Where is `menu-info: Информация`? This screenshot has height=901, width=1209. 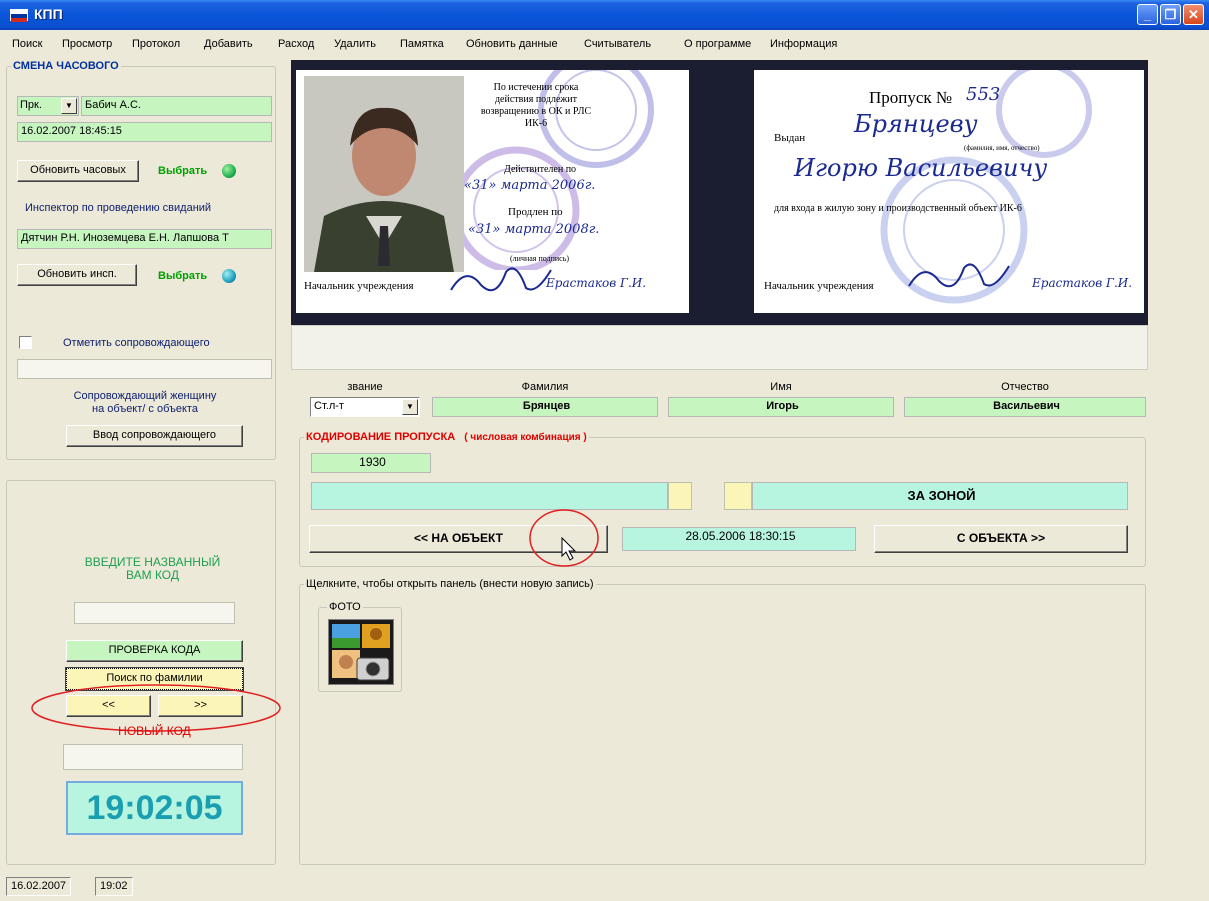 menu-info: Информация is located at coordinates (803, 44).